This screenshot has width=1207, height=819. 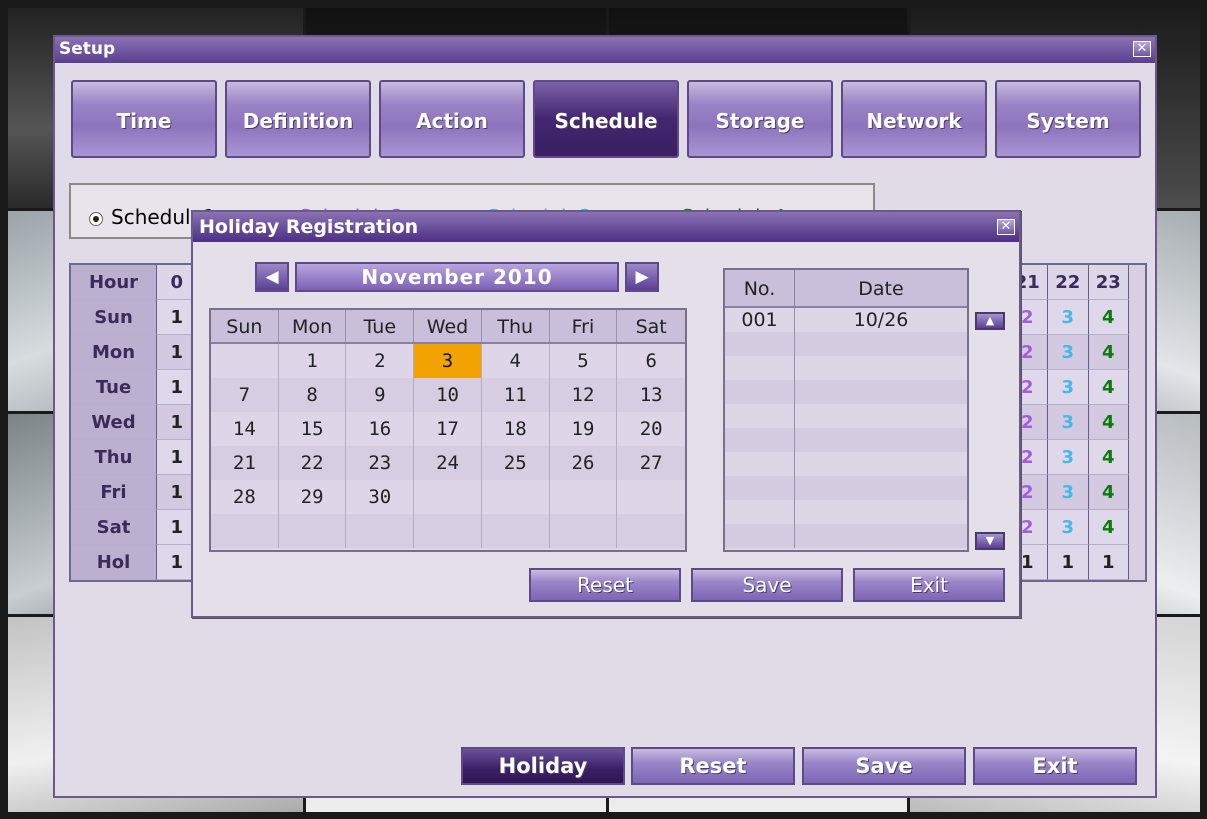 What do you see at coordinates (651, 395) in the screenshot?
I see `calendar-day: 13` at bounding box center [651, 395].